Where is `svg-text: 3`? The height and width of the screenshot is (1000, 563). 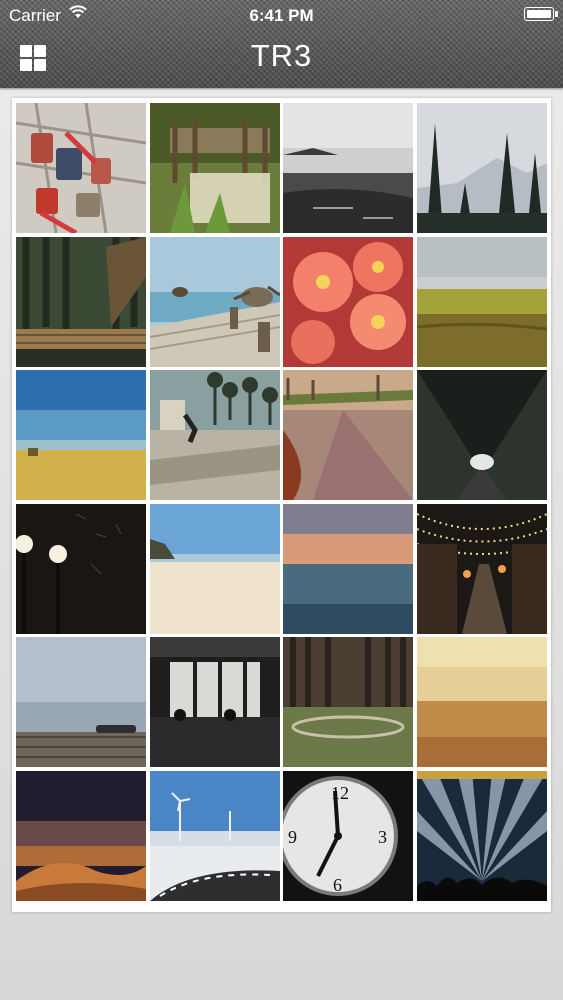
svg-text: 3 is located at coordinates (382, 837).